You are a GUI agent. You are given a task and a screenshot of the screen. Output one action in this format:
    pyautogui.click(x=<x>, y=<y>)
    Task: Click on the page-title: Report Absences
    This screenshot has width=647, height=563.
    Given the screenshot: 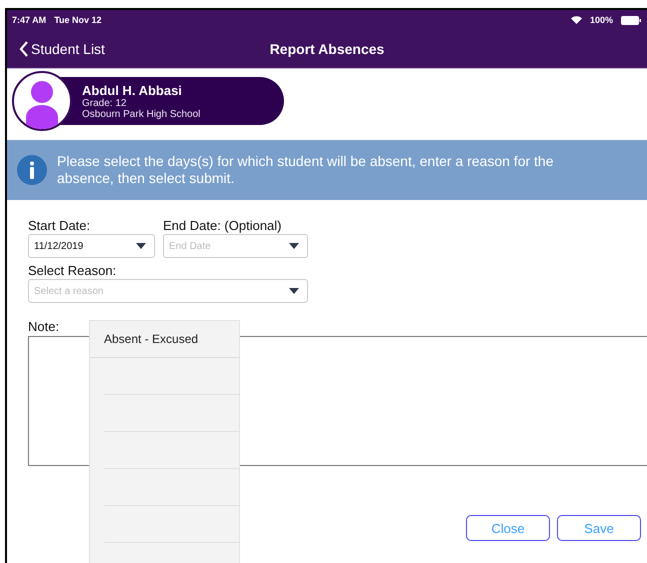 What is the action you would take?
    pyautogui.click(x=327, y=49)
    